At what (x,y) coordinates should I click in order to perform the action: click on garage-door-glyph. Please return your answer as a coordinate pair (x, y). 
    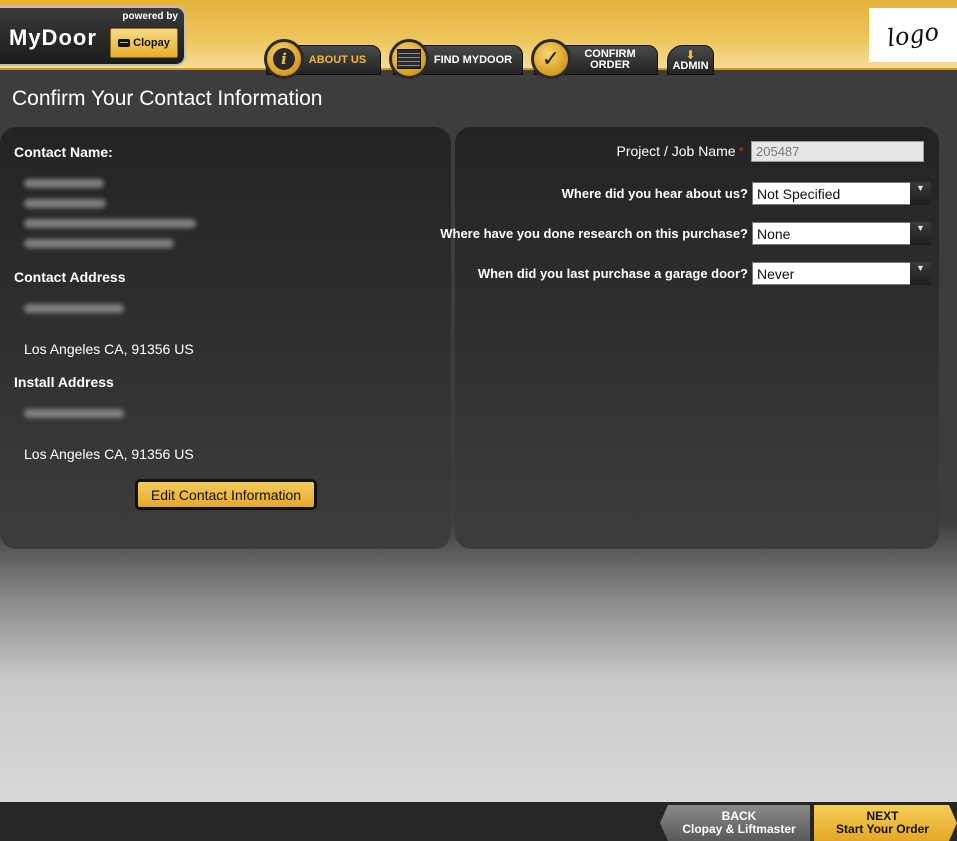
    Looking at the image, I should click on (409, 59).